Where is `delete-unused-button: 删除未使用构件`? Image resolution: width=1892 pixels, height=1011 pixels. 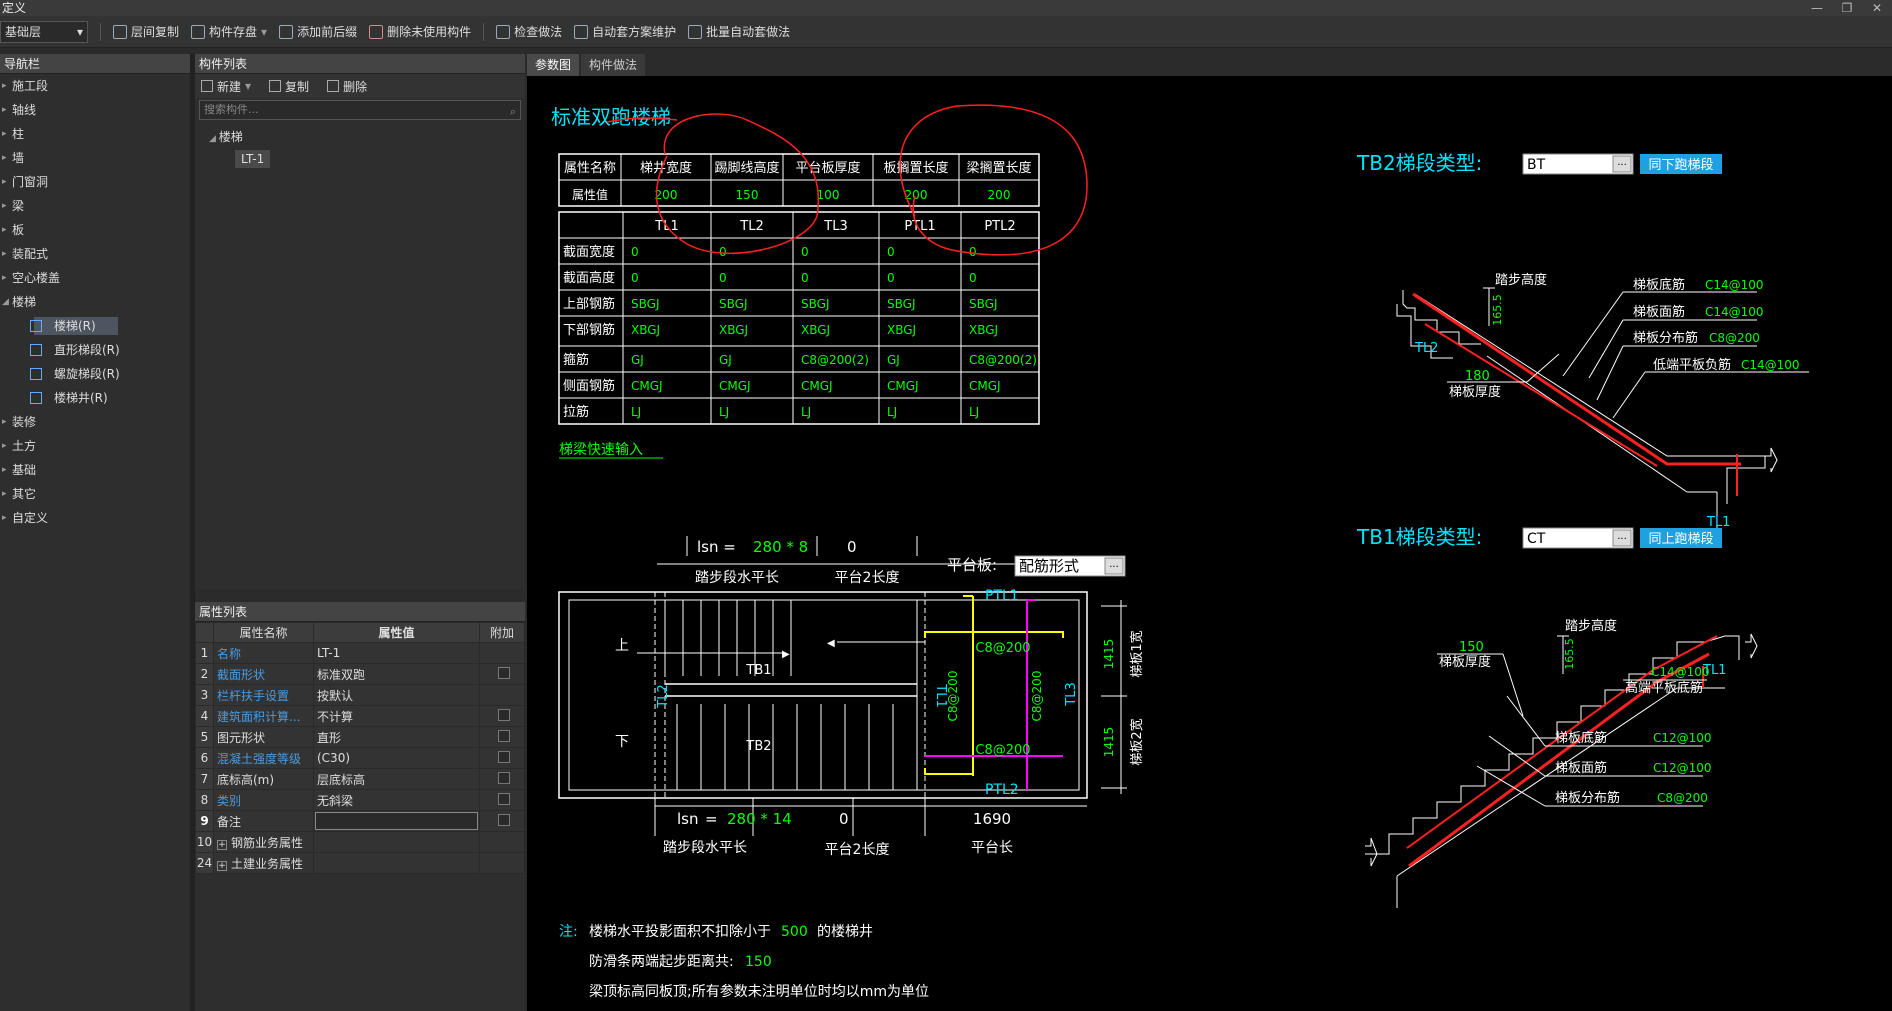 delete-unused-button: 删除未使用构件 is located at coordinates (420, 31).